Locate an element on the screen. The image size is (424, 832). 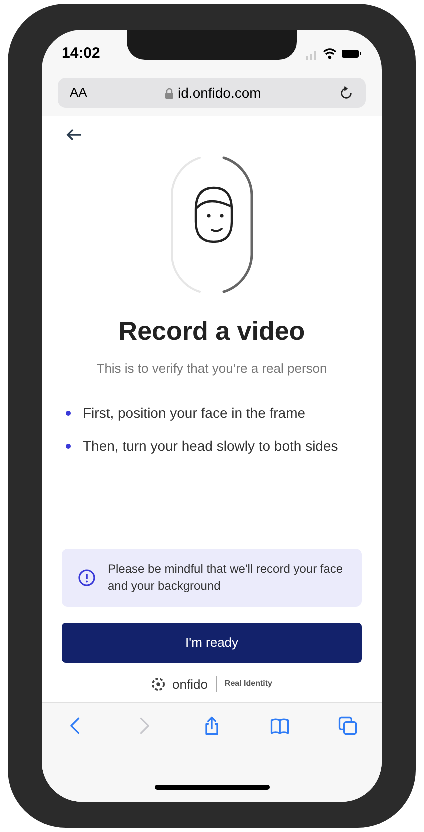
info-icon is located at coordinates (87, 577).